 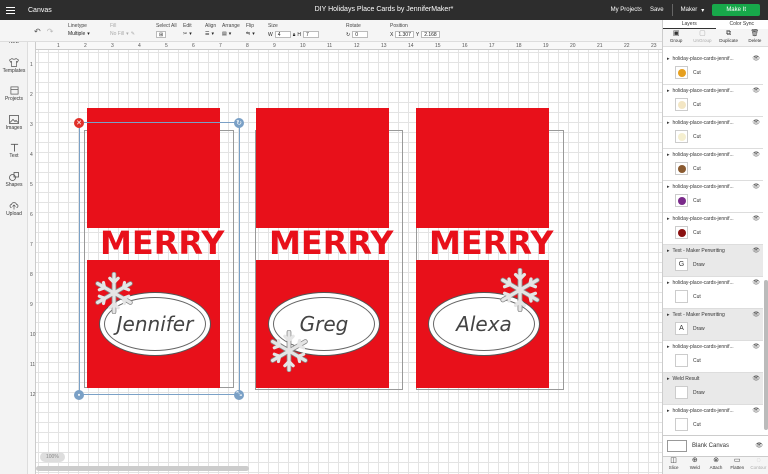 I want to click on layer-row: ▸ Weld Result 👁︎ Draw, so click(x=713, y=389).